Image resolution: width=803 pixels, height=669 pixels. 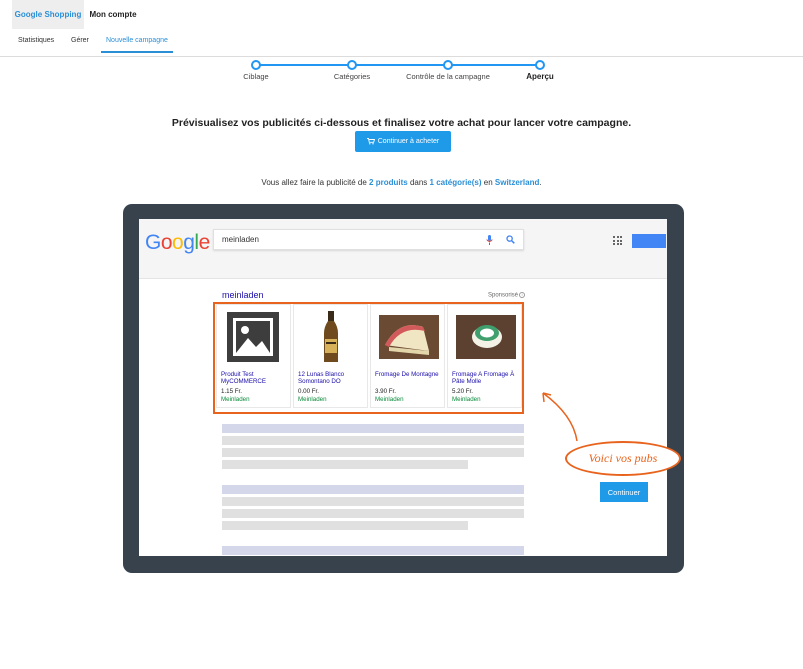 I want to click on top-bar: Google Shopping Mon compte, so click(x=401, y=14).